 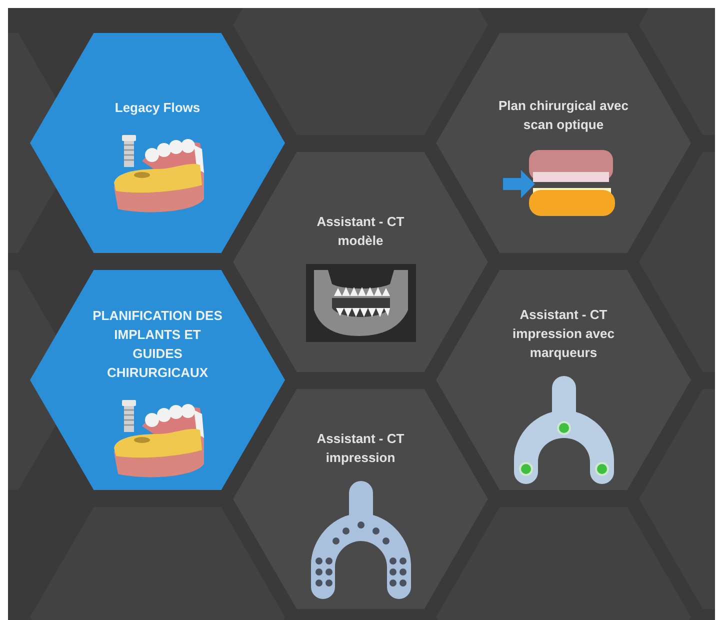 I want to click on tile-title: Assistant - CT impression, so click(x=361, y=448).